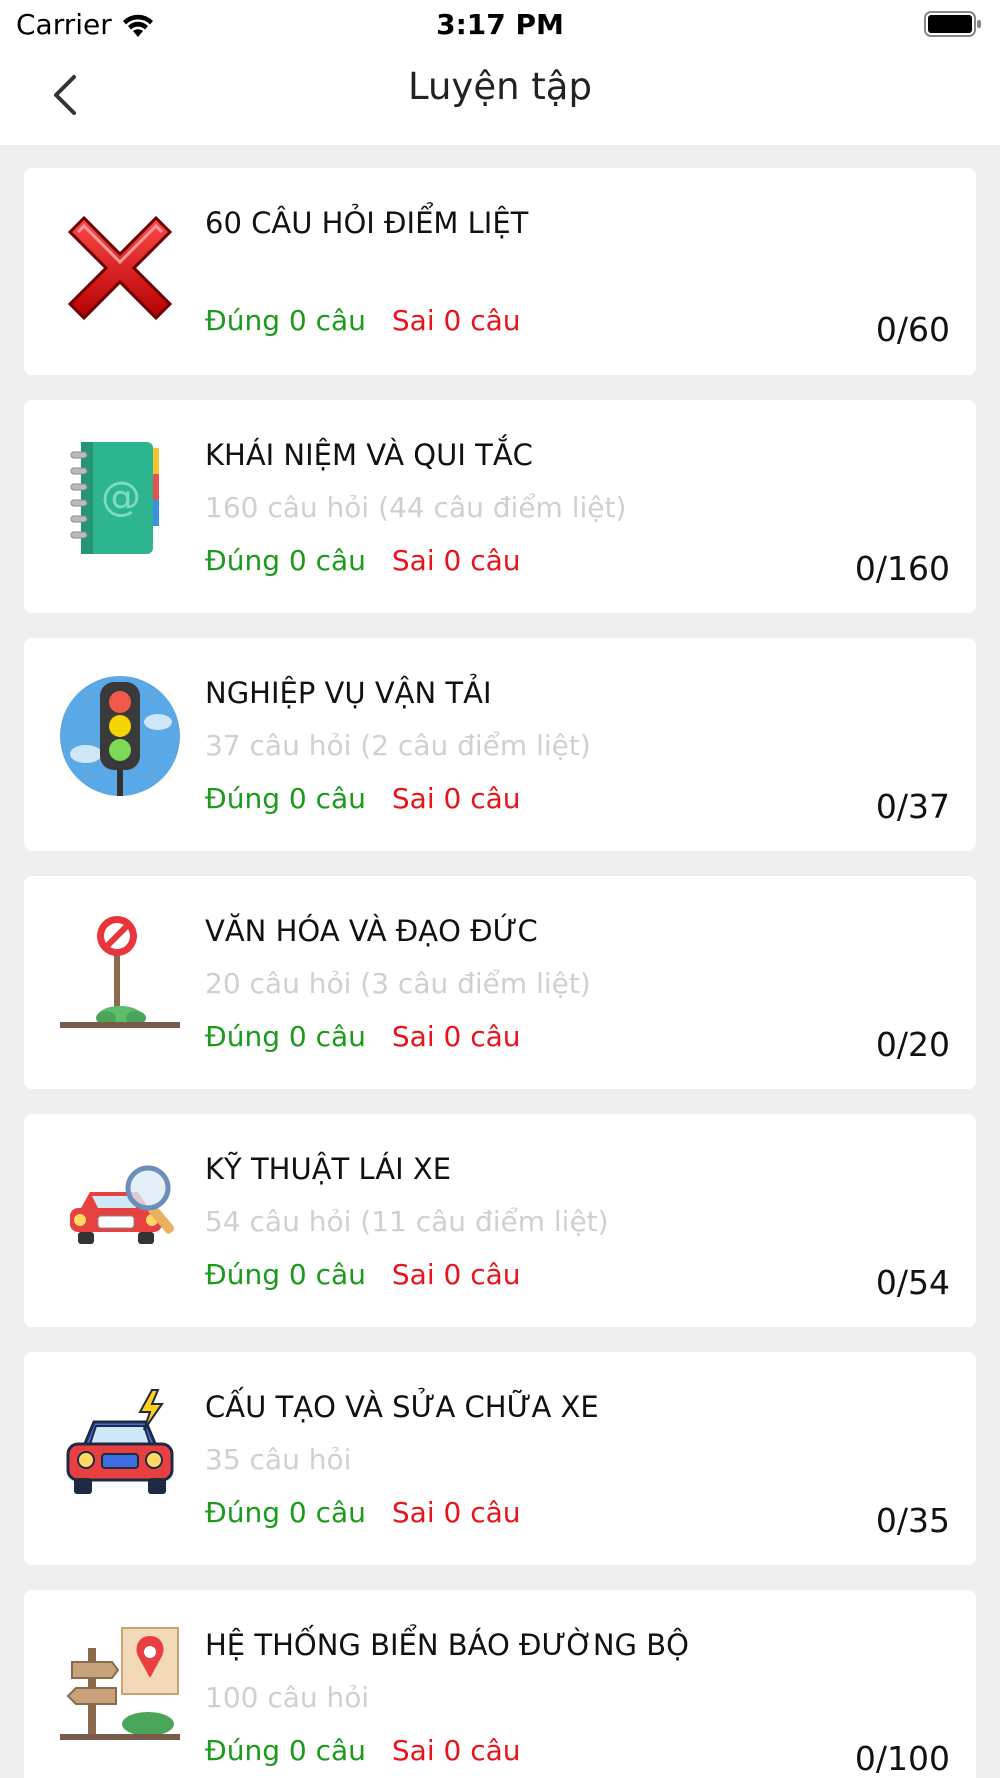 This screenshot has height=1778, width=1000. What do you see at coordinates (120, 974) in the screenshot?
I see `no-entry-sign-icon` at bounding box center [120, 974].